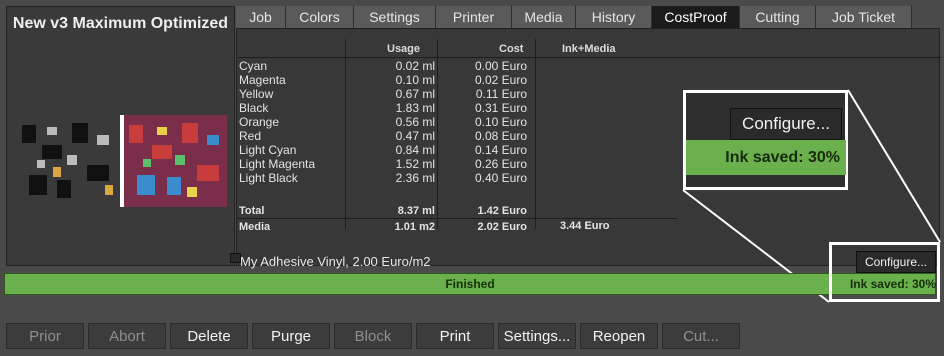 The height and width of the screenshot is (356, 944). Describe the element at coordinates (766, 157) in the screenshot. I see `ink-saved-zoomed: Ink saved: 30%` at that location.